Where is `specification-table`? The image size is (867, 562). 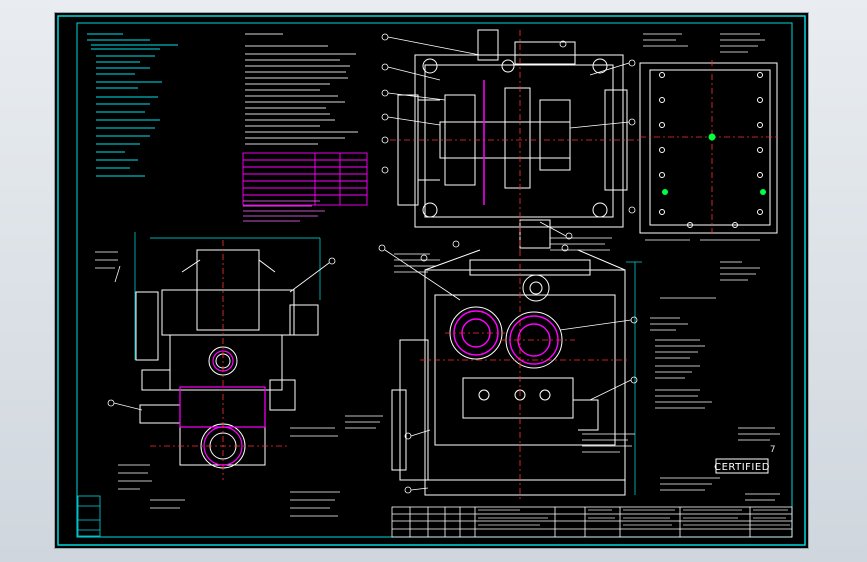 specification-table is located at coordinates (305, 179).